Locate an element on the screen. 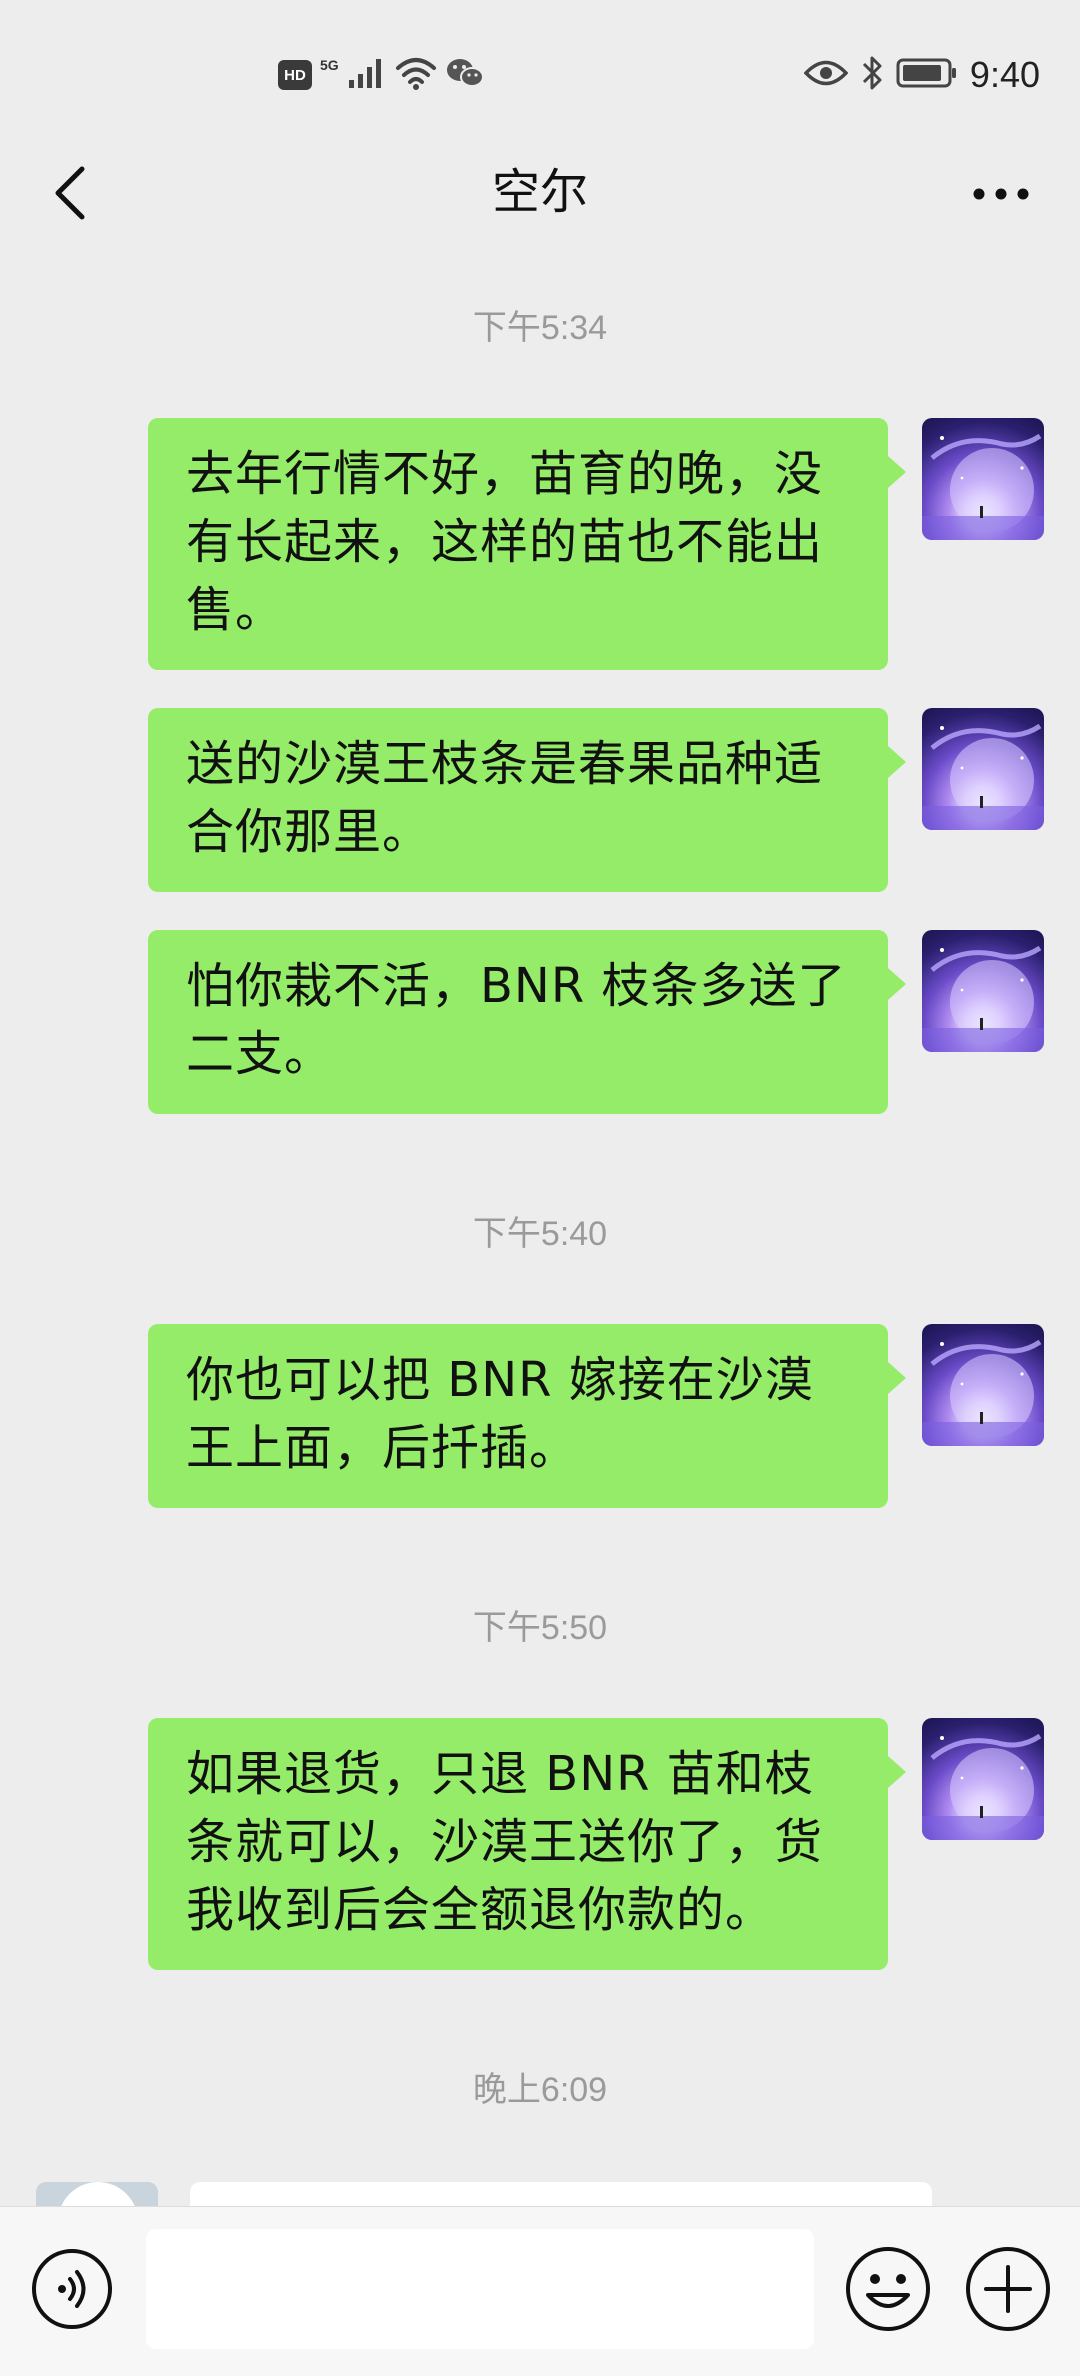 This screenshot has width=1080, height=2376. status-bar: HD 5G 9:40 is located at coordinates (540, 65).